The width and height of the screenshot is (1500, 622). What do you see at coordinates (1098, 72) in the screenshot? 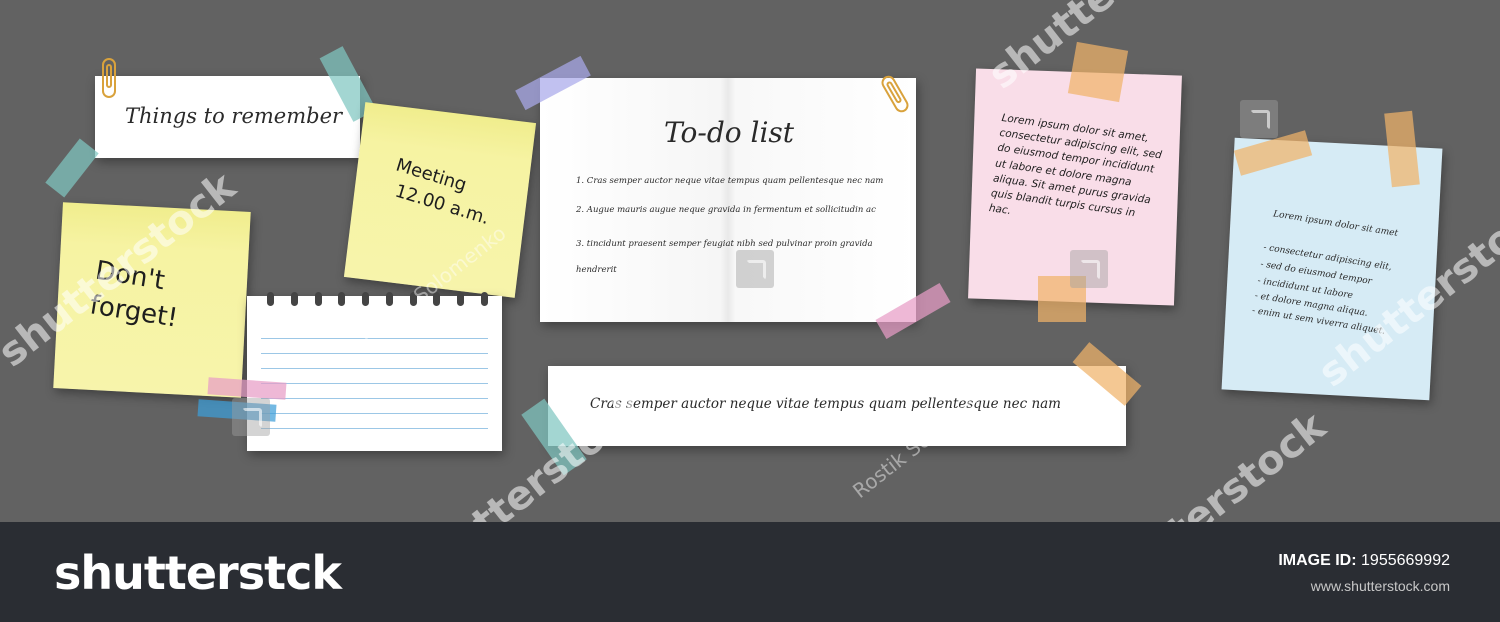
I see `tape-orange-icon` at bounding box center [1098, 72].